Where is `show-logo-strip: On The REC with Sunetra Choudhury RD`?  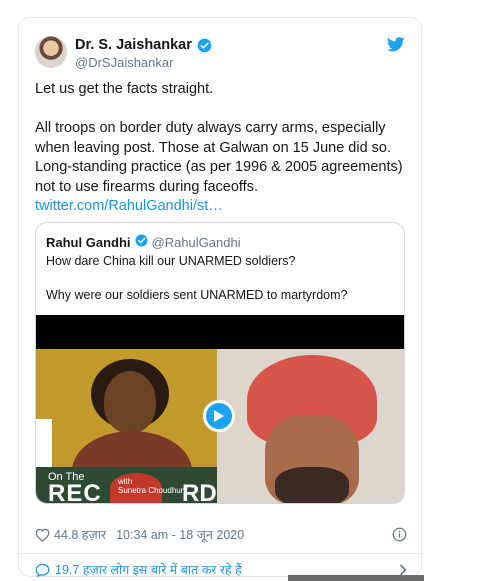
show-logo-strip: On The REC with Sunetra Choudhury RD is located at coordinates (126, 485).